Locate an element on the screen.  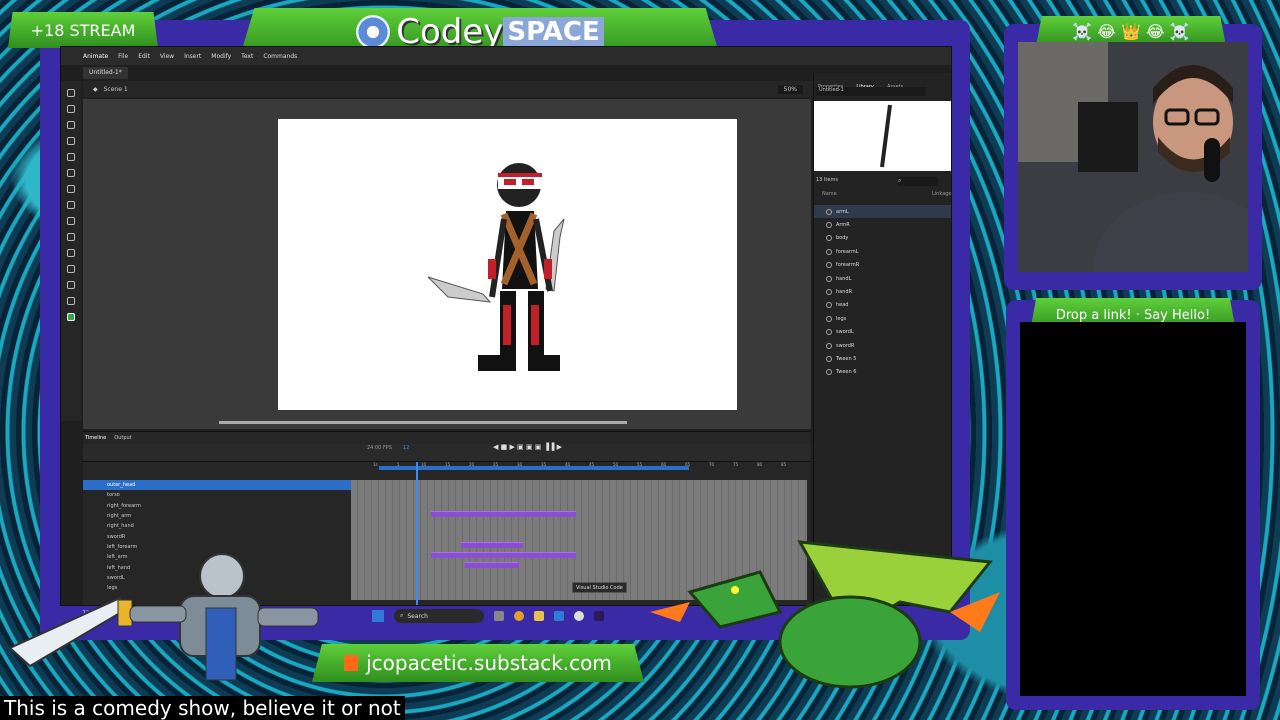
col-name: Name is located at coordinates (829, 194).